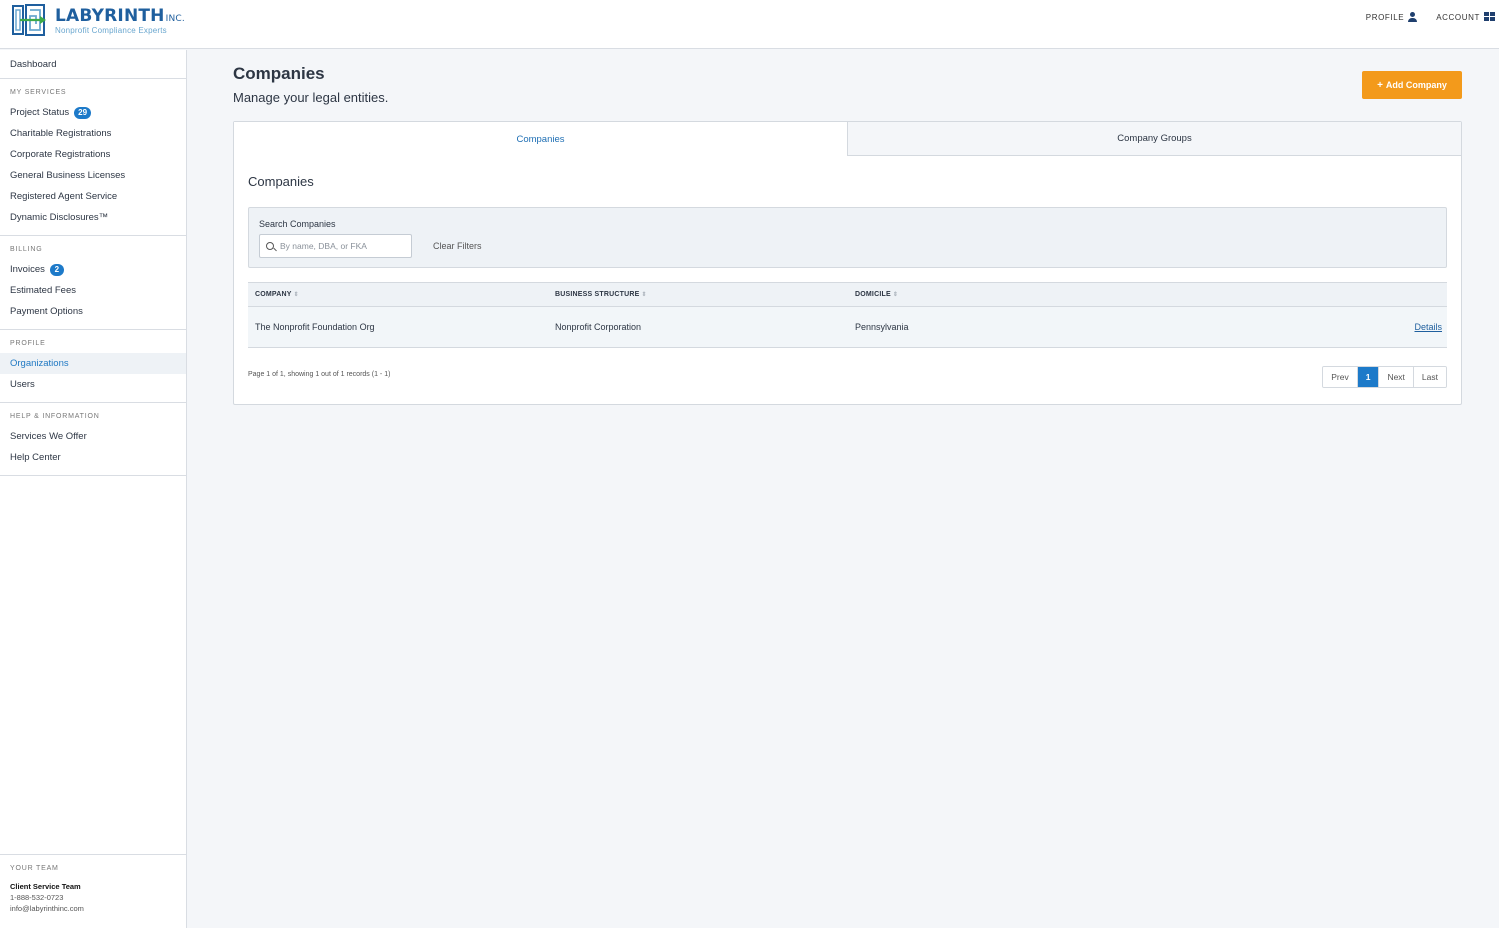  What do you see at coordinates (175, 19) in the screenshot?
I see `brand-suffix: INC.` at bounding box center [175, 19].